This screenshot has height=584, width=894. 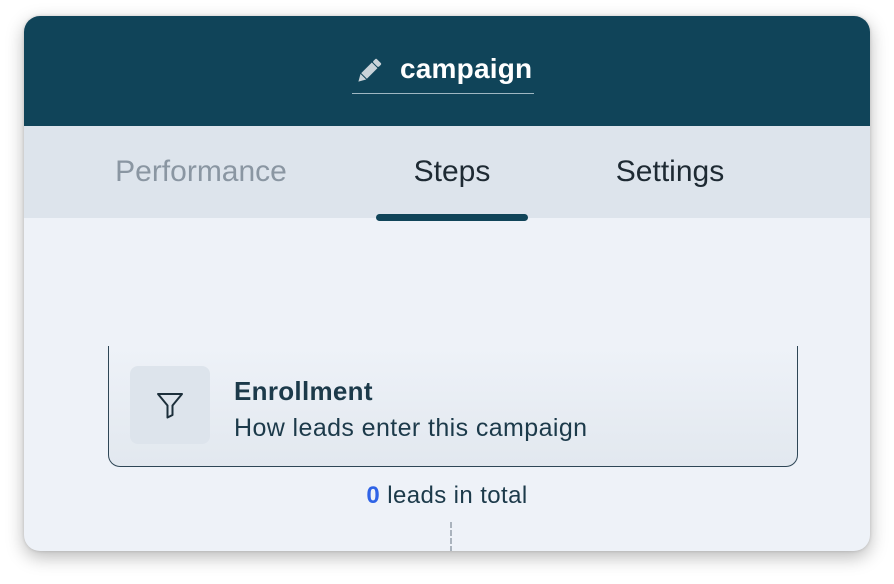 What do you see at coordinates (452, 172) in the screenshot?
I see `tab-steps: Steps` at bounding box center [452, 172].